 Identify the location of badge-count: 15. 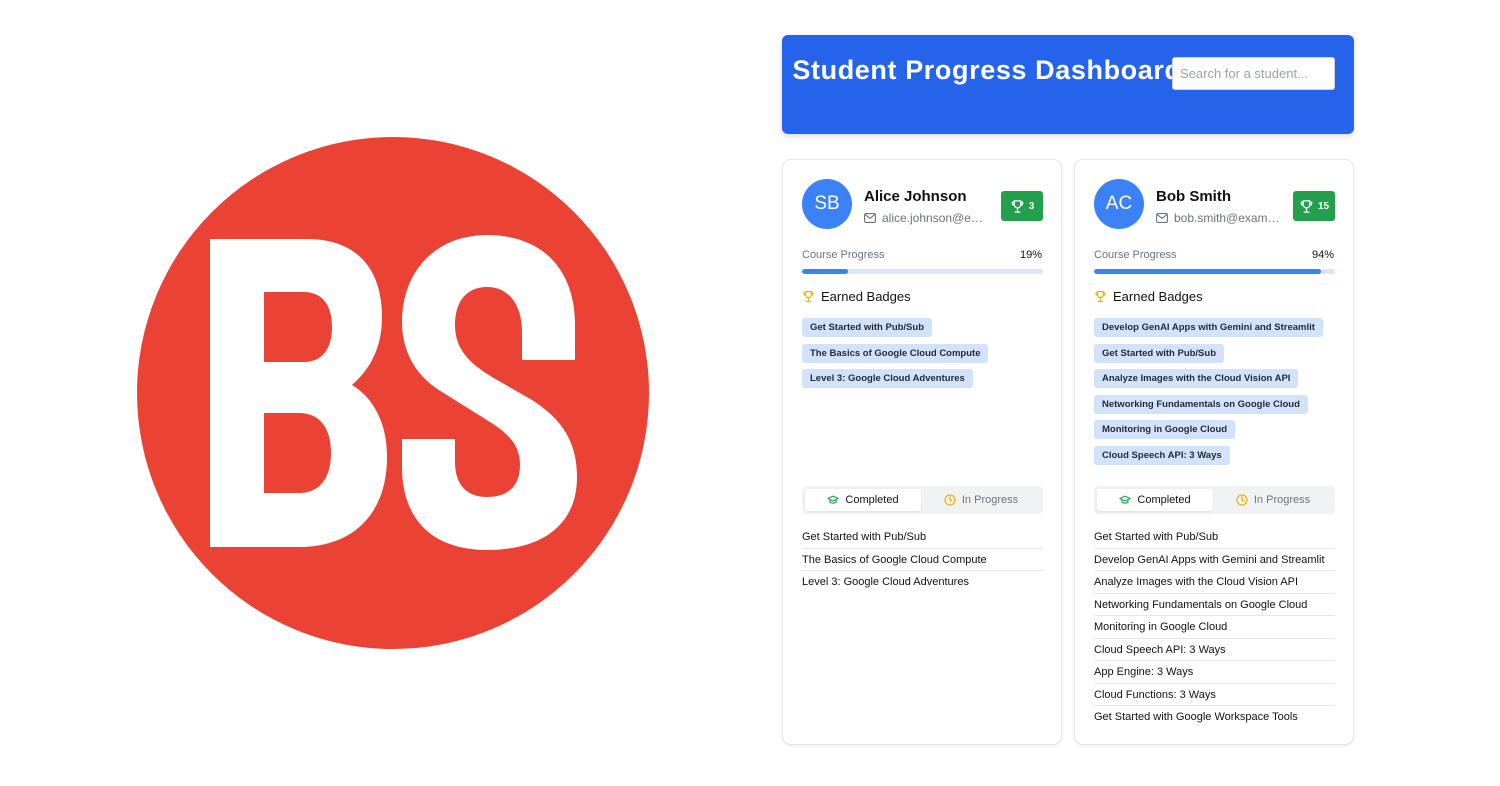
(1314, 206).